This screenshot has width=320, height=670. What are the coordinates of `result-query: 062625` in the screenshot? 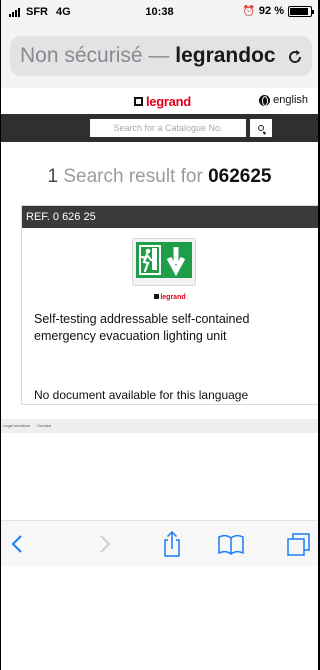 It's located at (240, 176).